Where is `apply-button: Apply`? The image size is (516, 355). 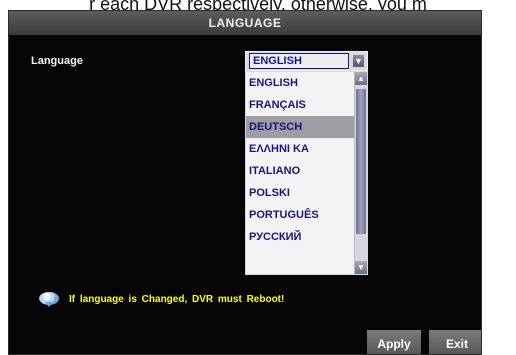 apply-button: Apply is located at coordinates (394, 342).